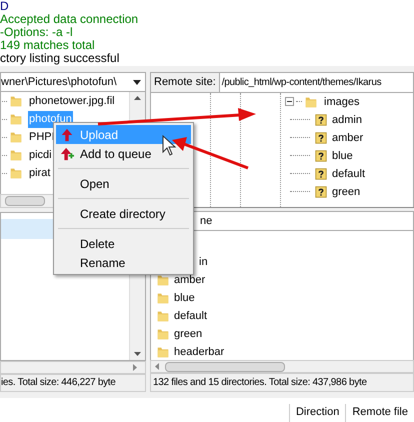 This screenshot has height=422, width=414. Describe the element at coordinates (137, 82) in the screenshot. I see `dropdown-arrow-icon` at that location.